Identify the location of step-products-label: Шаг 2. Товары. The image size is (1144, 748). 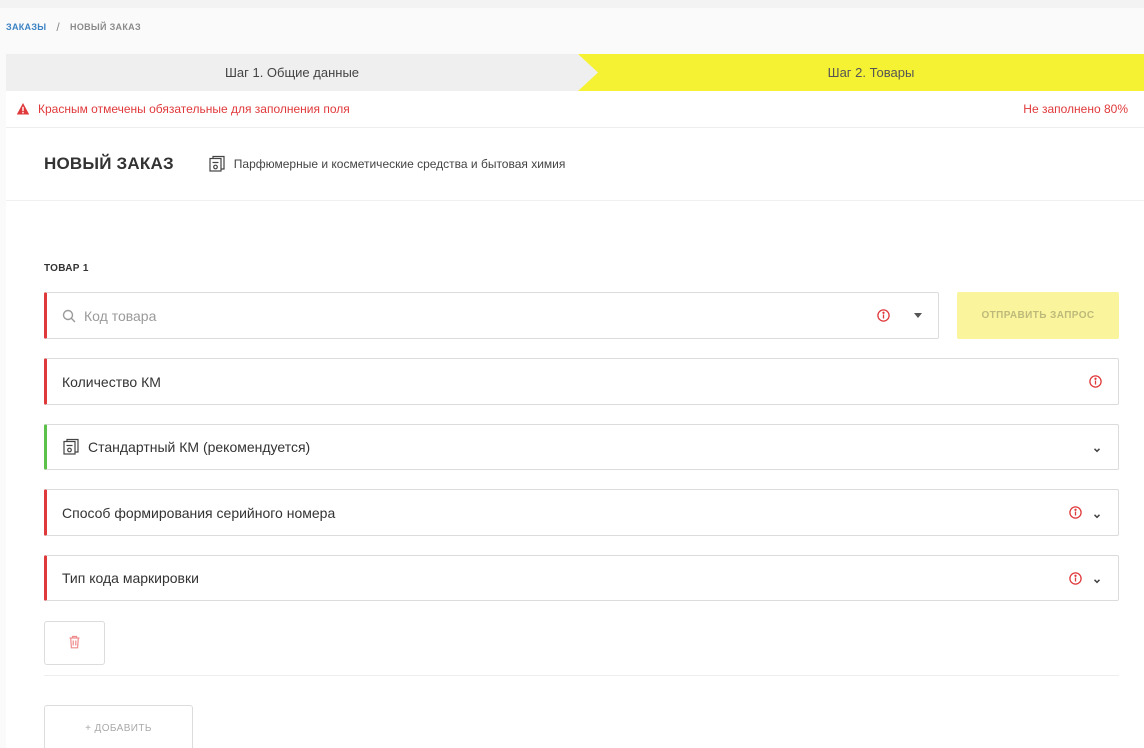
(871, 72).